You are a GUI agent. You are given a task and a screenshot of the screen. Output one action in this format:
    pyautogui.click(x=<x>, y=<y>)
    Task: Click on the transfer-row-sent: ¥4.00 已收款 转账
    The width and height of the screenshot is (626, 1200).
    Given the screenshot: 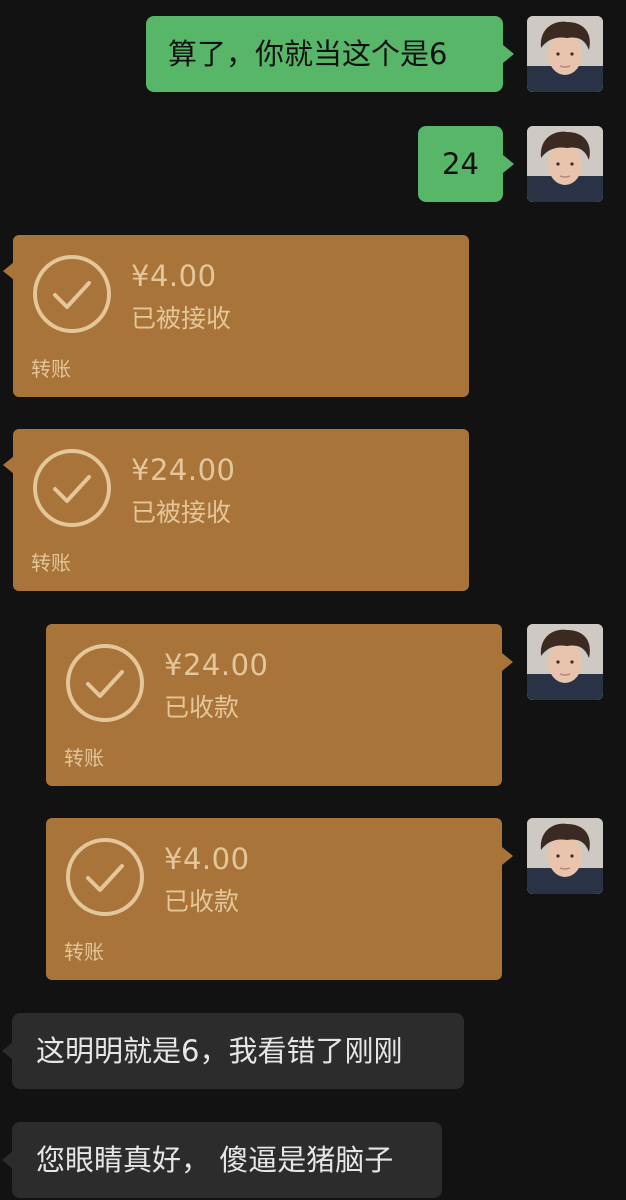 What is the action you would take?
    pyautogui.click(x=313, y=899)
    